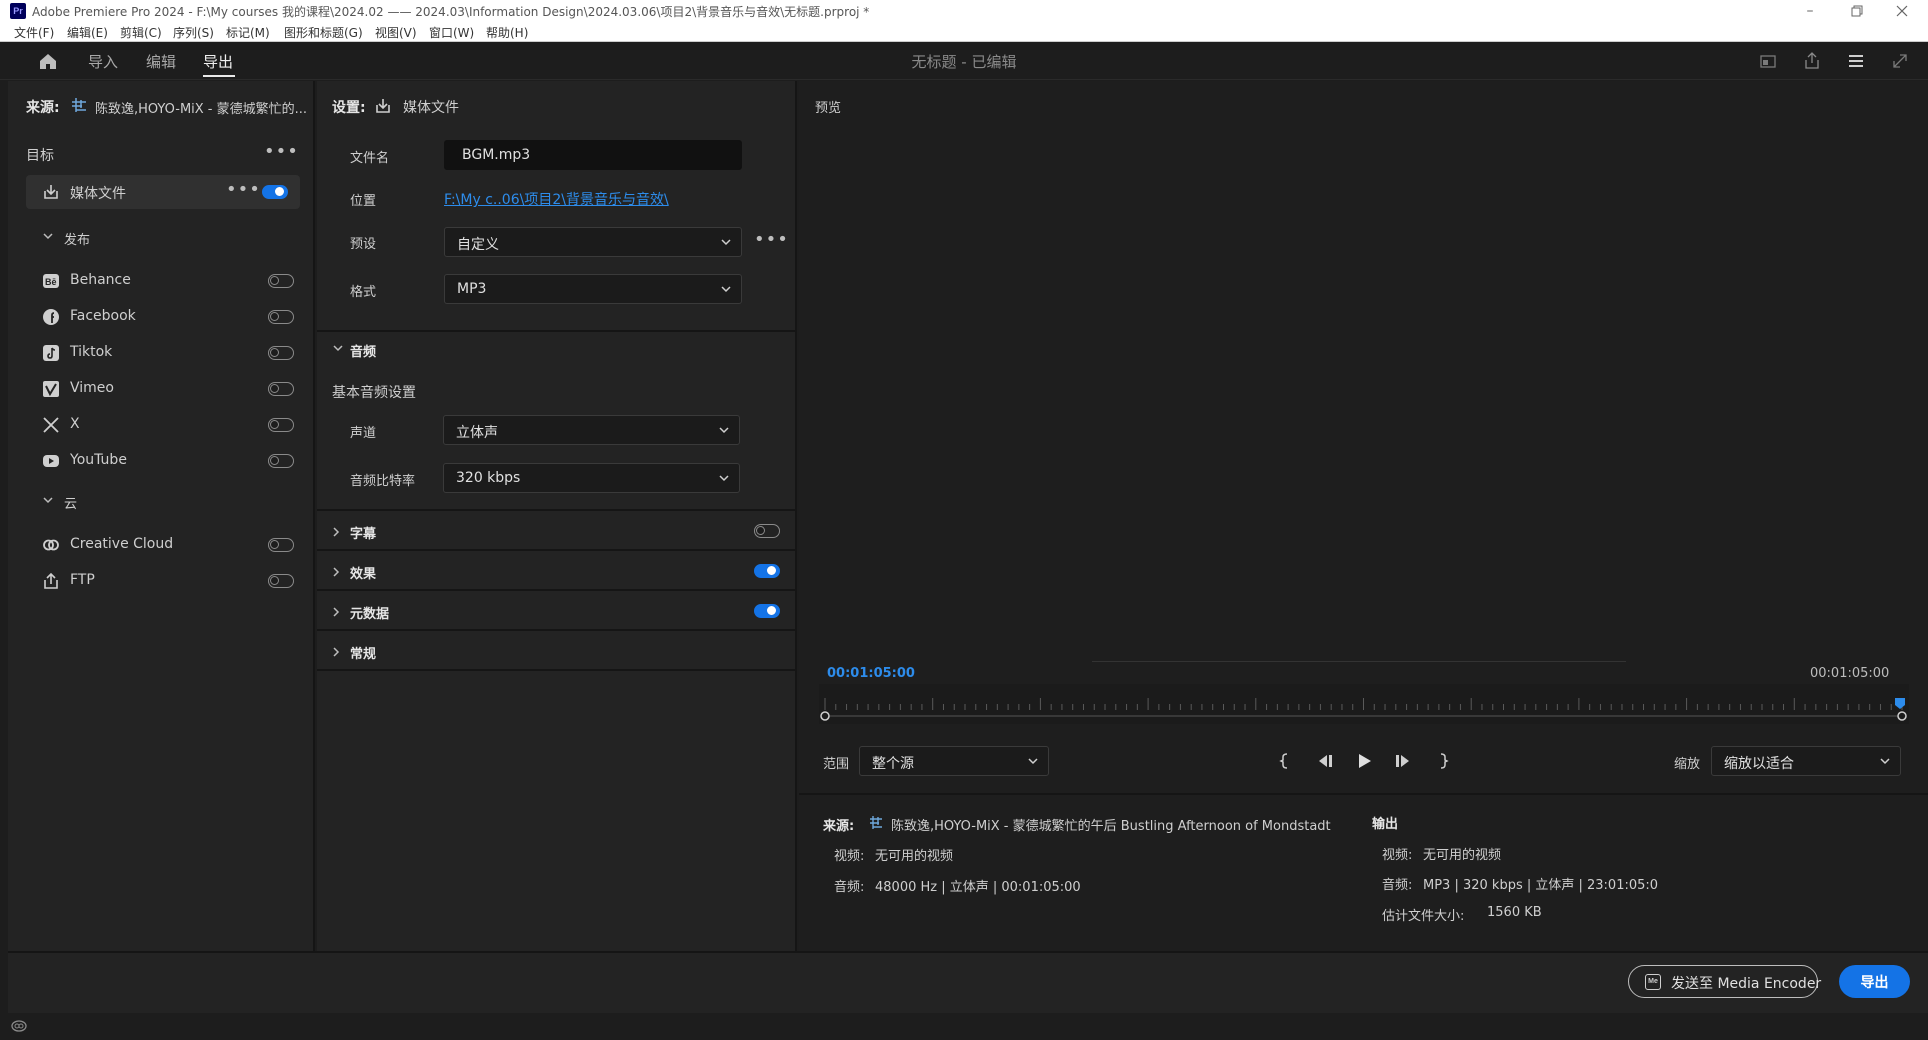 The height and width of the screenshot is (1040, 1928). What do you see at coordinates (281, 389) in the screenshot?
I see `vimeo-toggle` at bounding box center [281, 389].